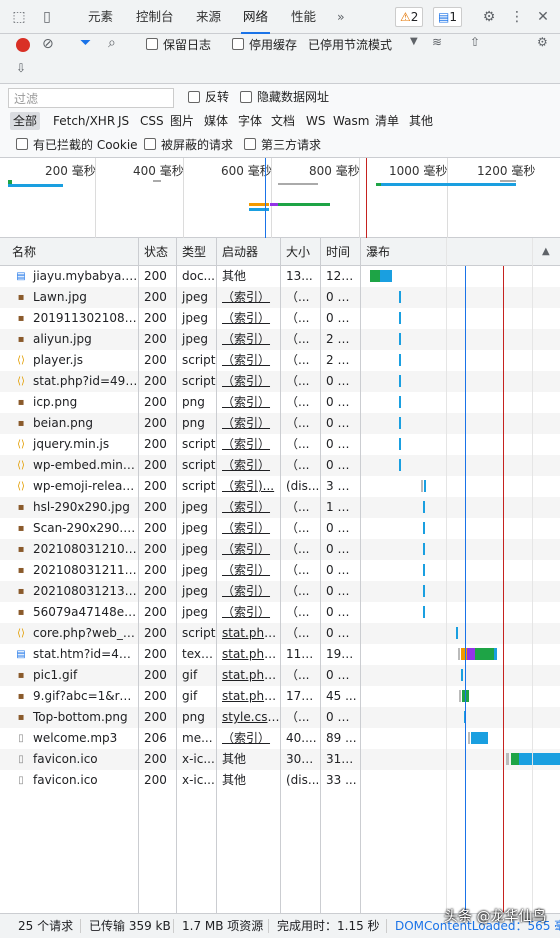  I want to click on third-party-checkbox, so click(250, 144).